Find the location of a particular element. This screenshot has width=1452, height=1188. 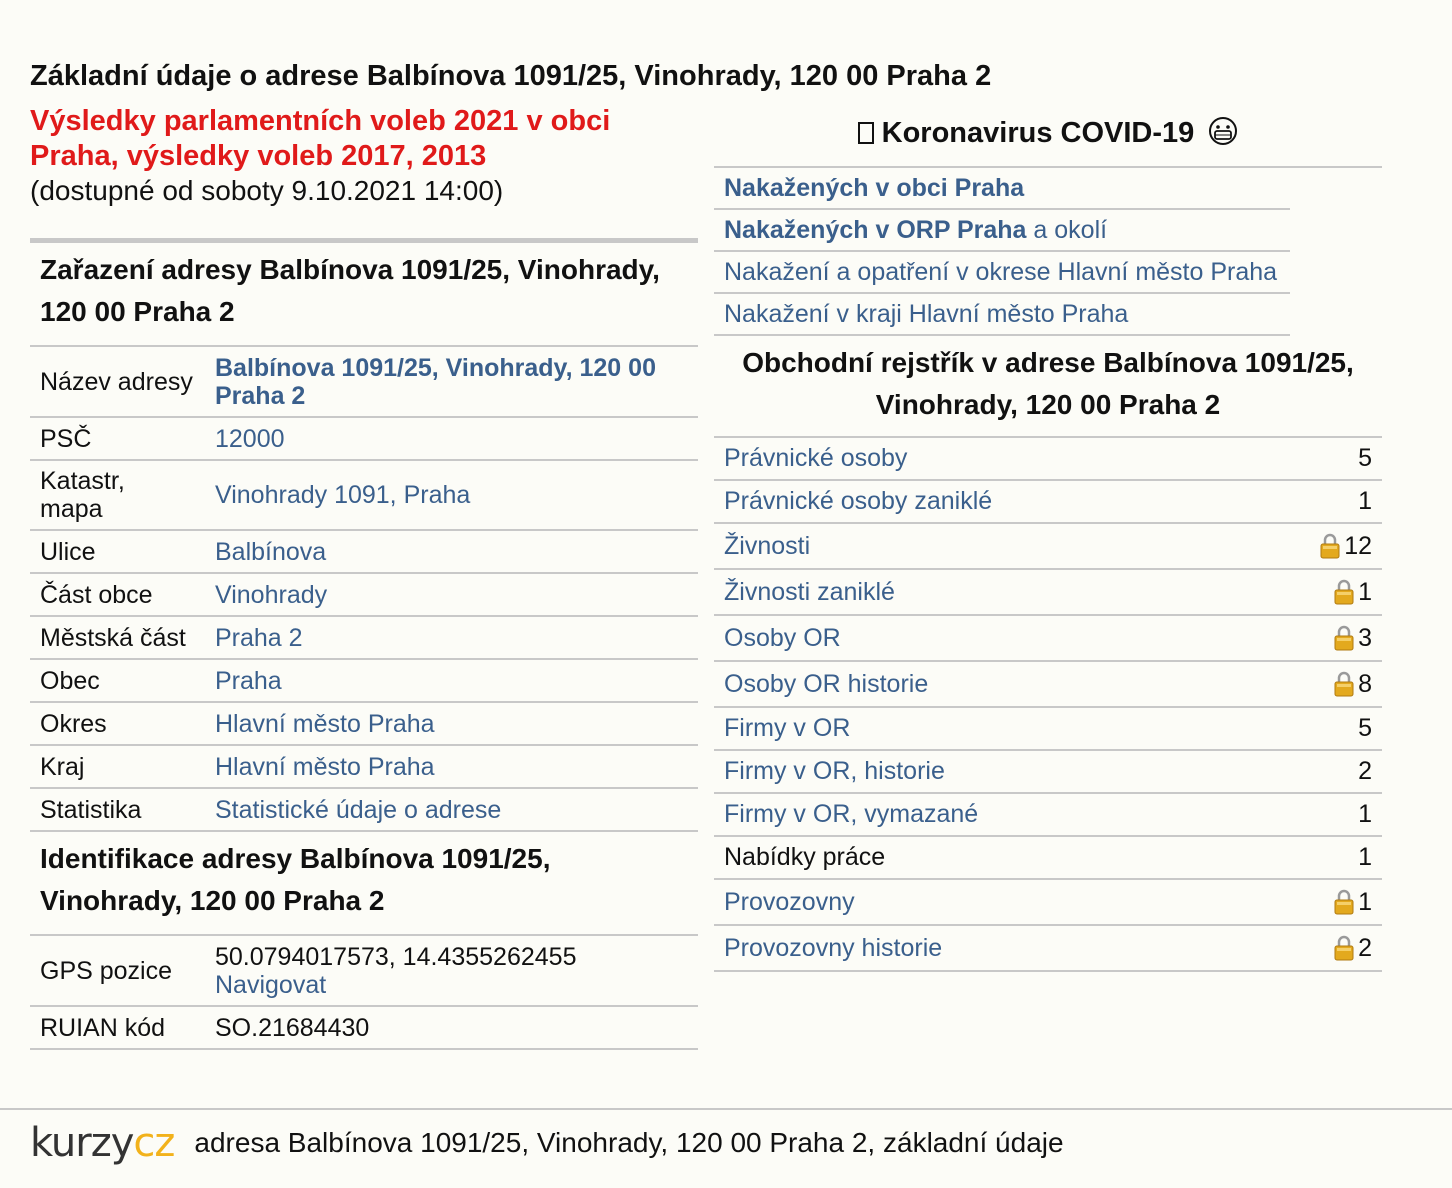

row-key: Okres is located at coordinates (117, 724).